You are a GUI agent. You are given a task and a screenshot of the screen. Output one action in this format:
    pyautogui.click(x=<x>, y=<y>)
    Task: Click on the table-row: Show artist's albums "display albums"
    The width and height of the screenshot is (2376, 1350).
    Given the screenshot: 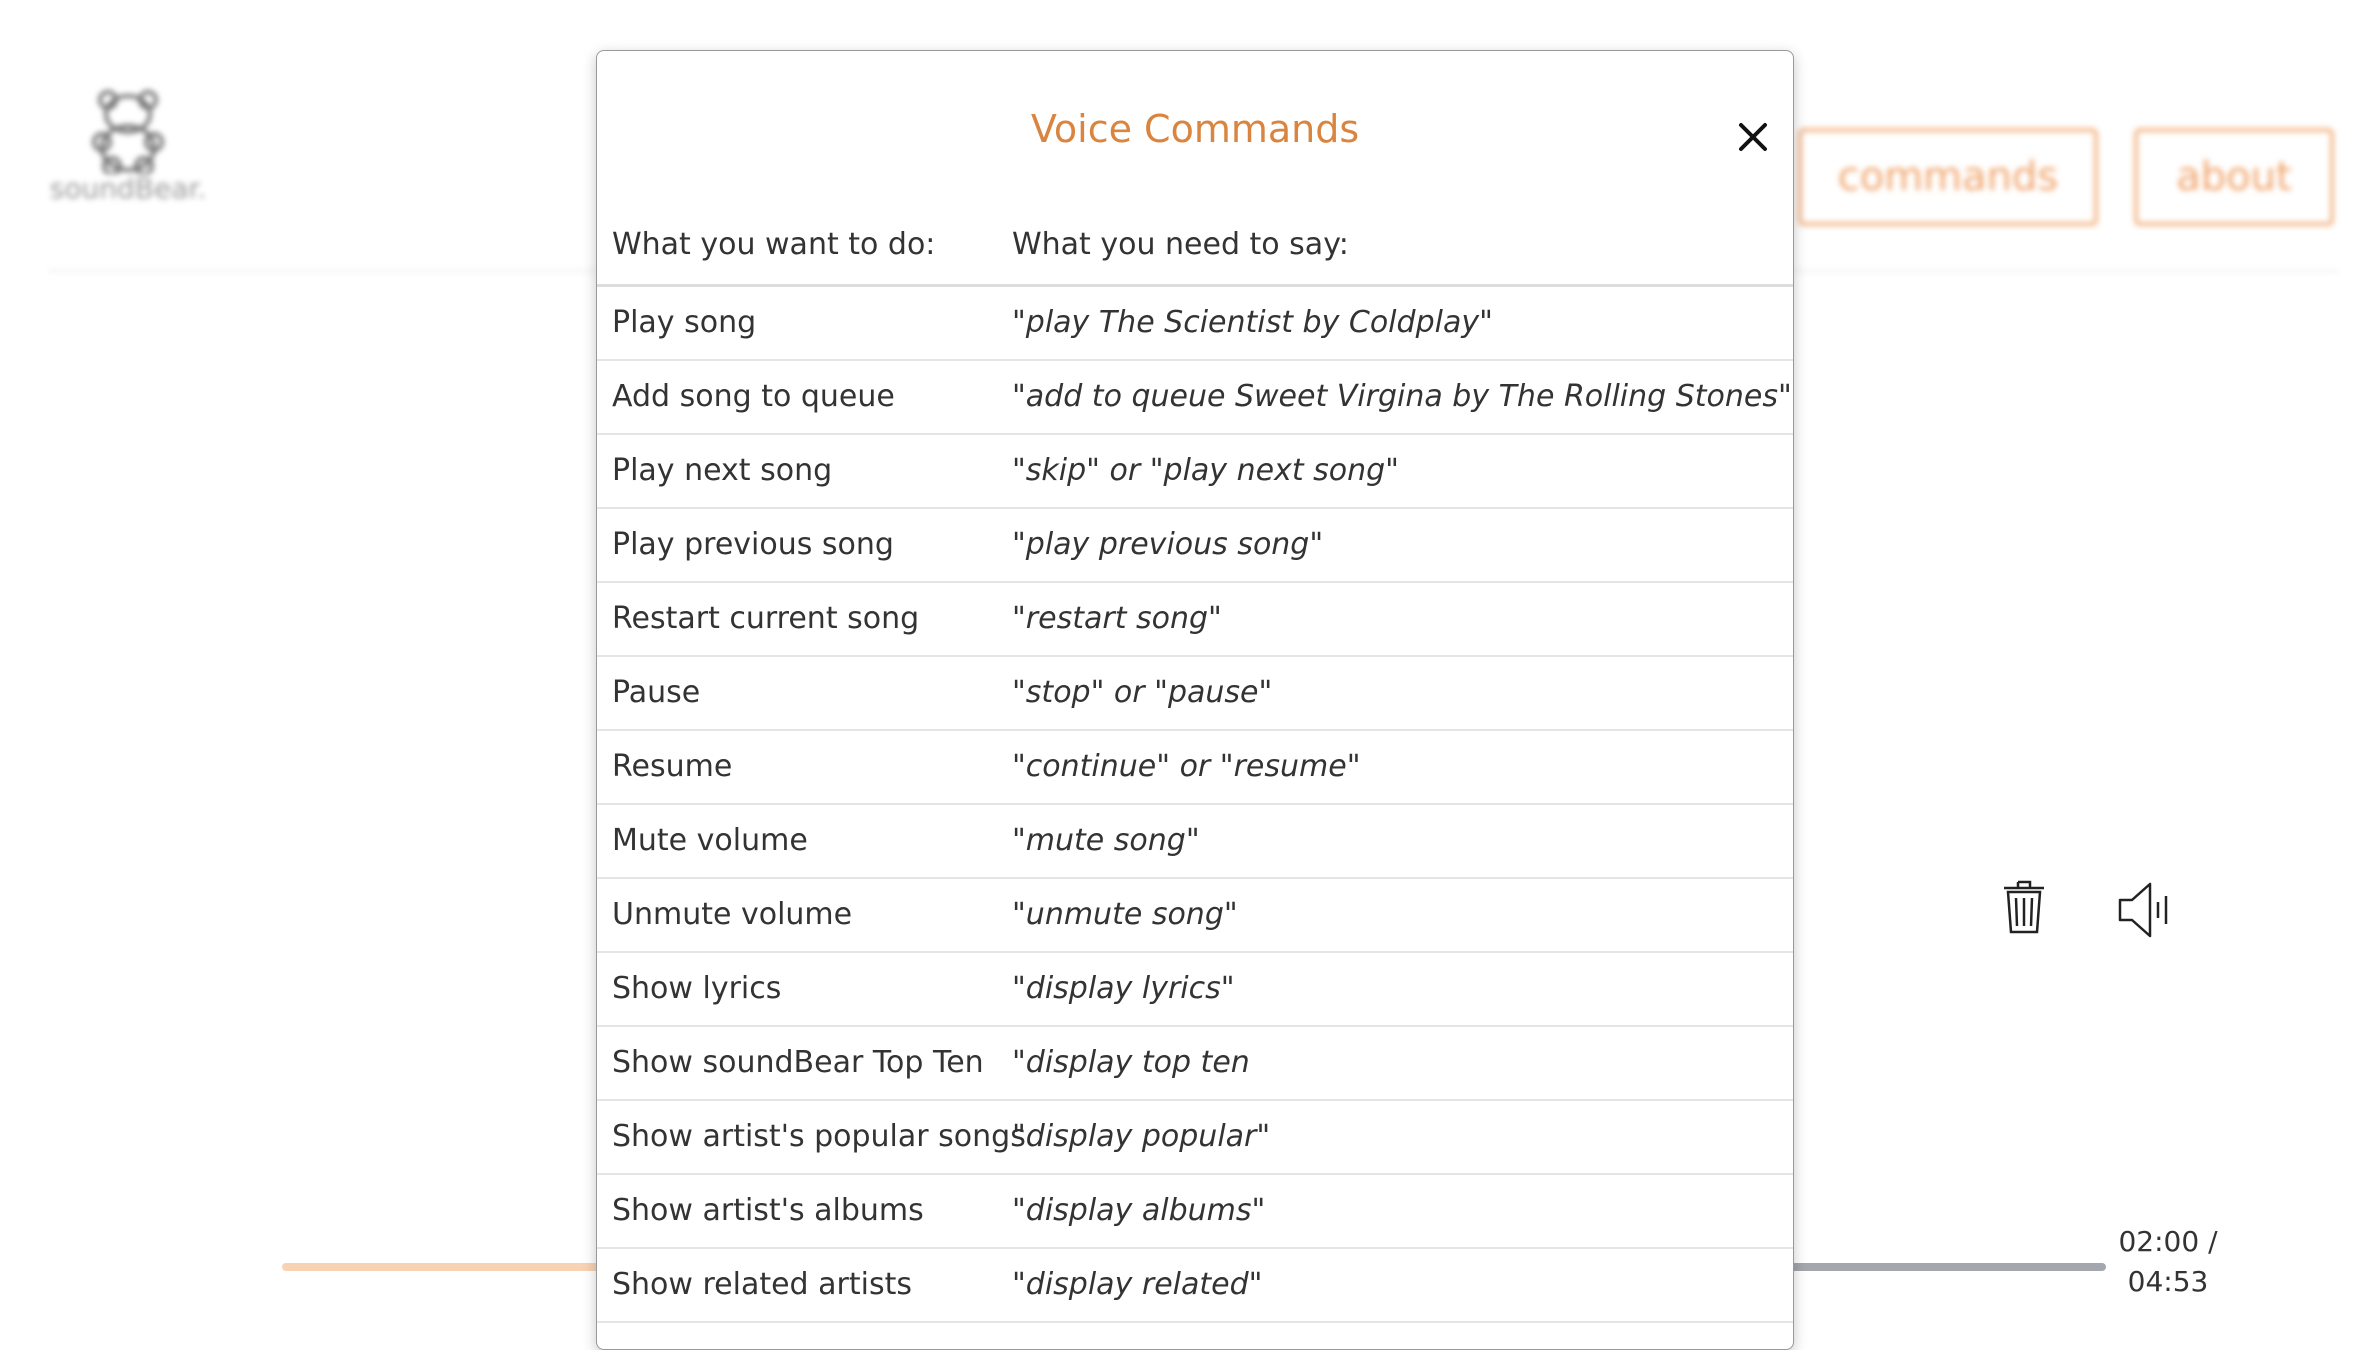 What is the action you would take?
    pyautogui.click(x=1195, y=1212)
    